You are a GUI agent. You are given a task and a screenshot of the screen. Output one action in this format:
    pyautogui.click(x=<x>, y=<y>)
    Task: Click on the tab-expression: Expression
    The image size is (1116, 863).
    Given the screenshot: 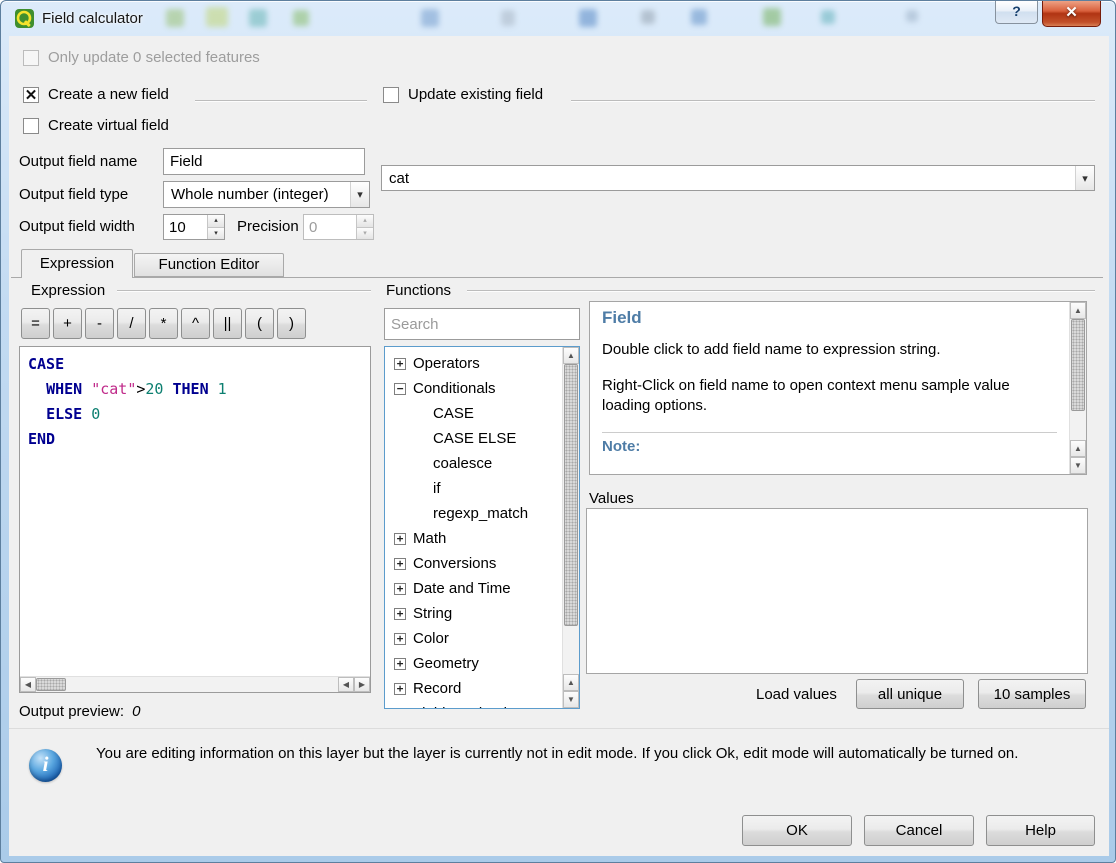 What is the action you would take?
    pyautogui.click(x=77, y=263)
    